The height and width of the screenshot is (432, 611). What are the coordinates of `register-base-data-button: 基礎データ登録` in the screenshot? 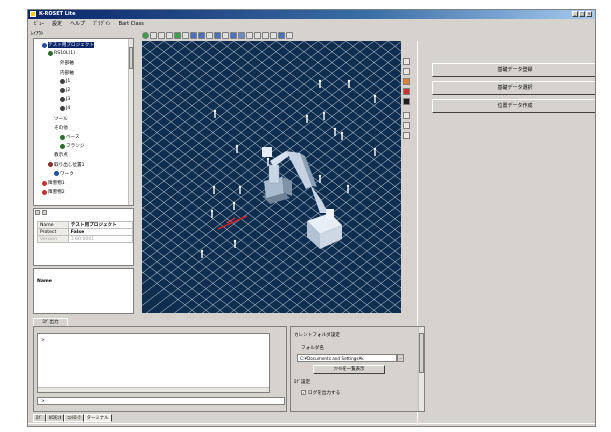 It's located at (513, 70).